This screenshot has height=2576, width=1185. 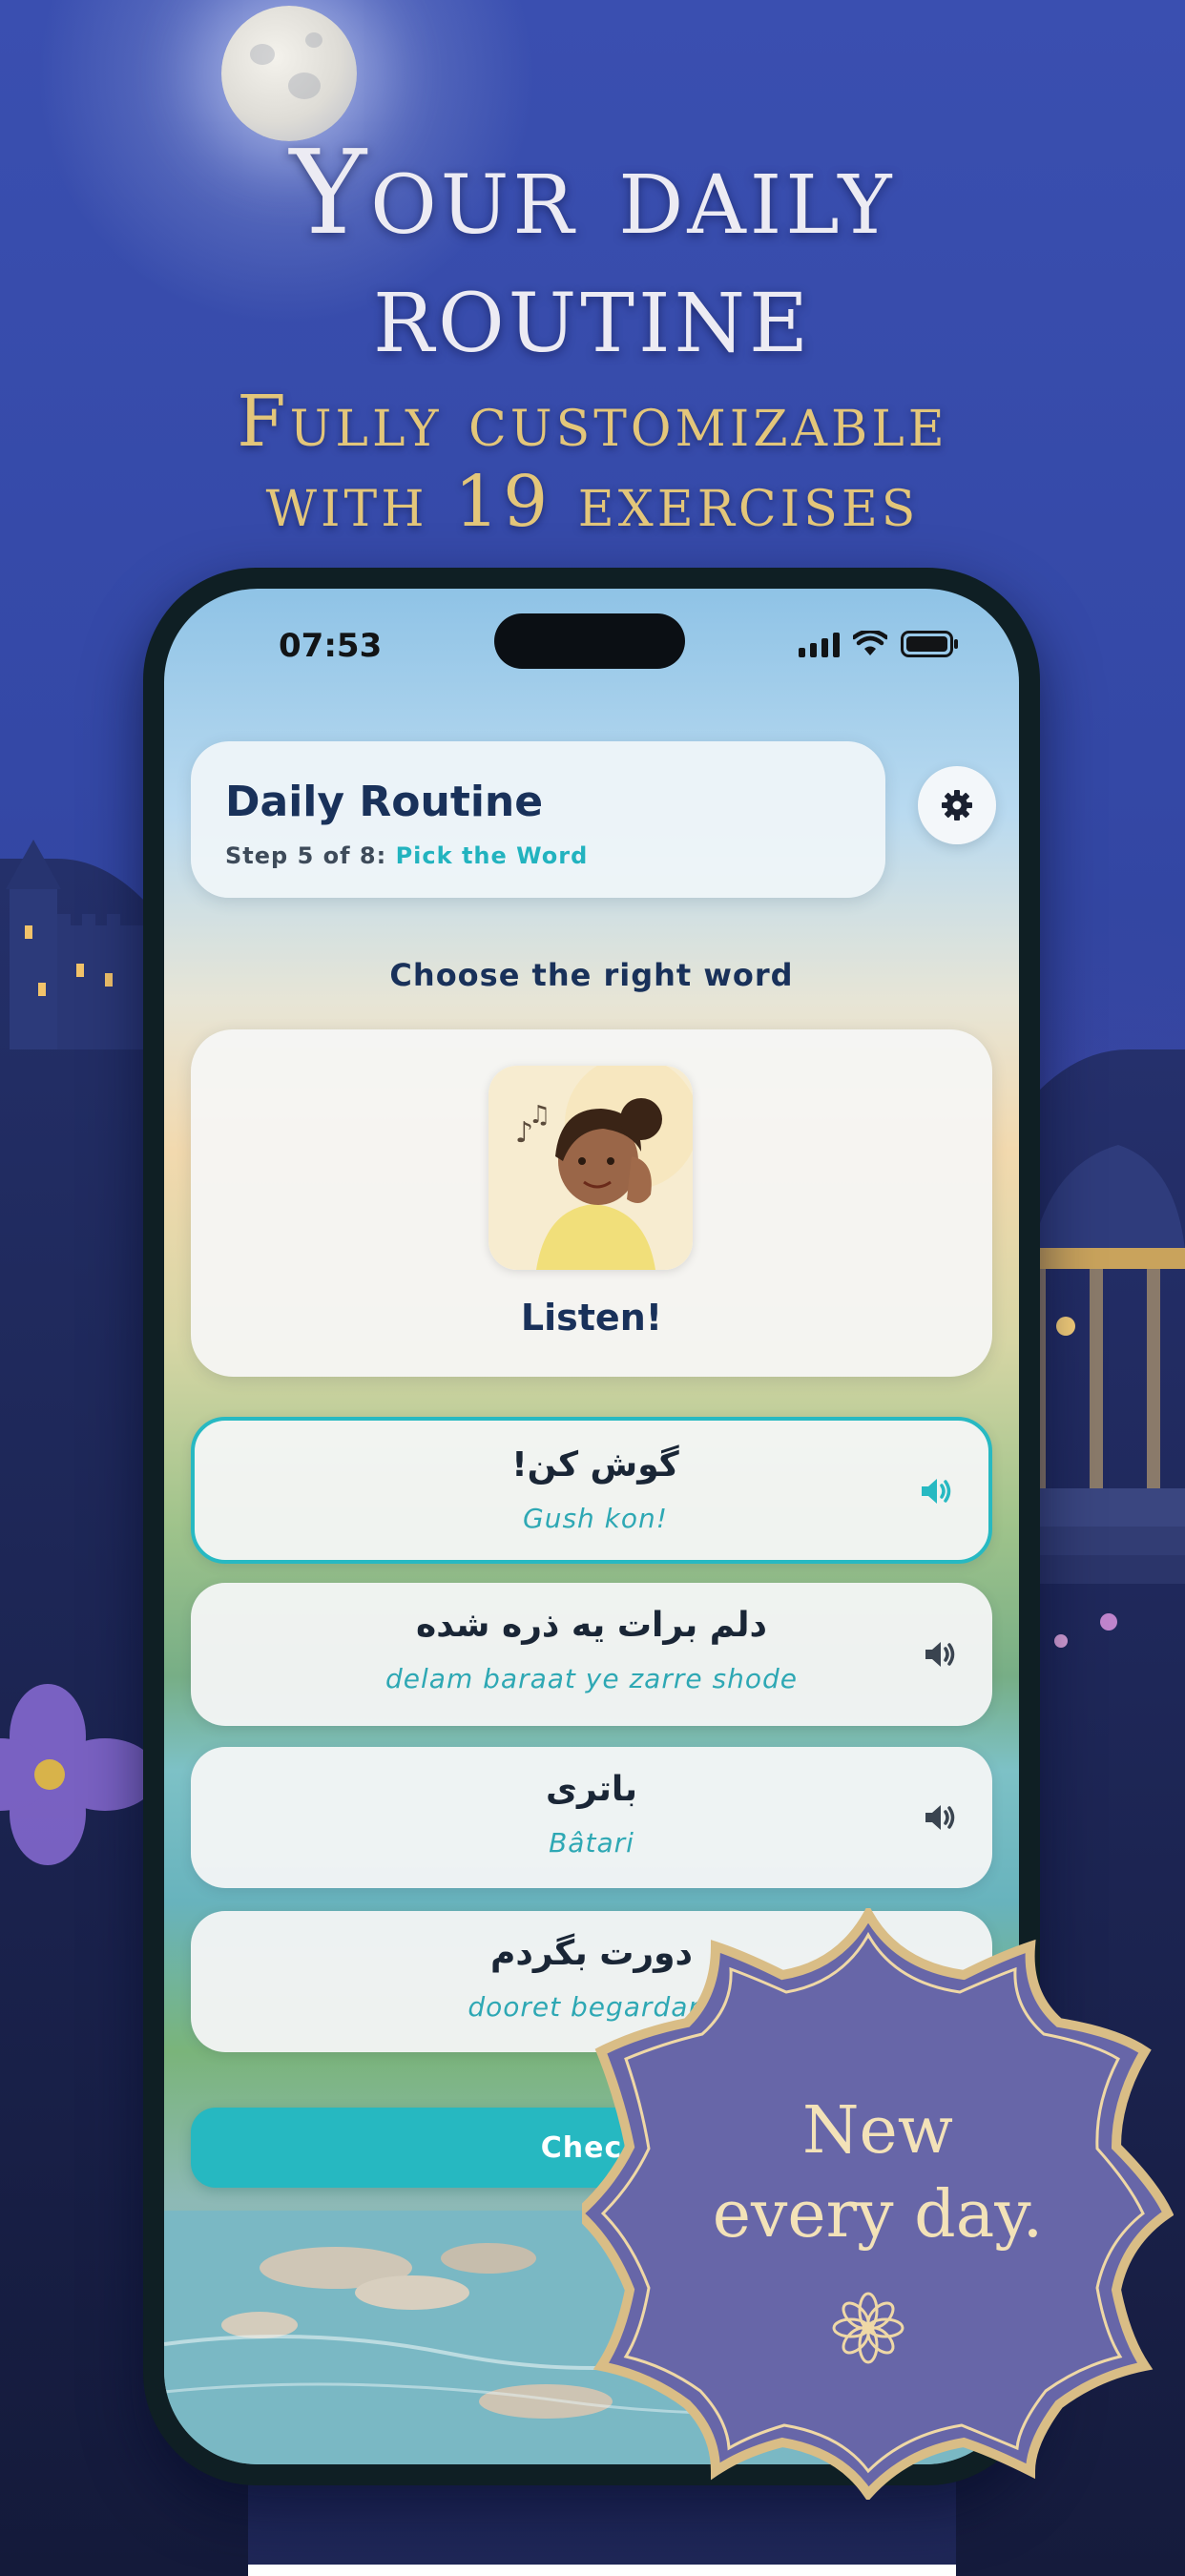 I want to click on wifi-icon, so click(x=870, y=643).